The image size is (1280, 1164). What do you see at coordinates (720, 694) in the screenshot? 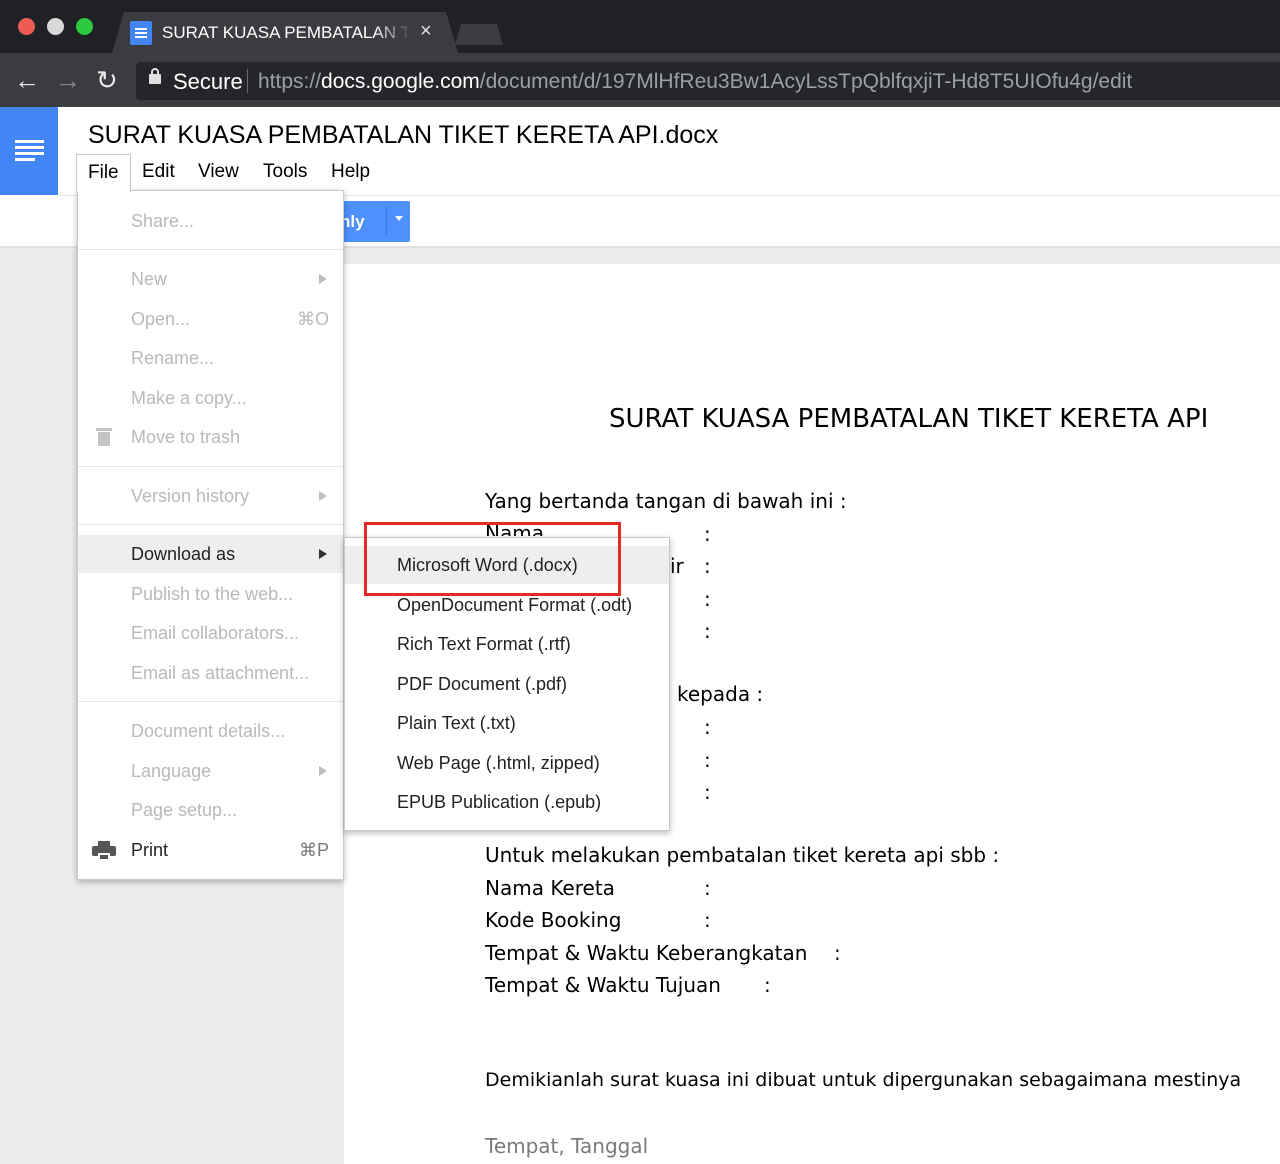
I see `field-kepada: kepada :` at bounding box center [720, 694].